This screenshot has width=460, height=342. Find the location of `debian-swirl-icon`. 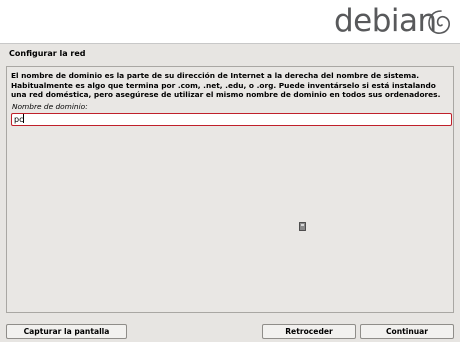

debian-swirl-icon is located at coordinates (439, 22).